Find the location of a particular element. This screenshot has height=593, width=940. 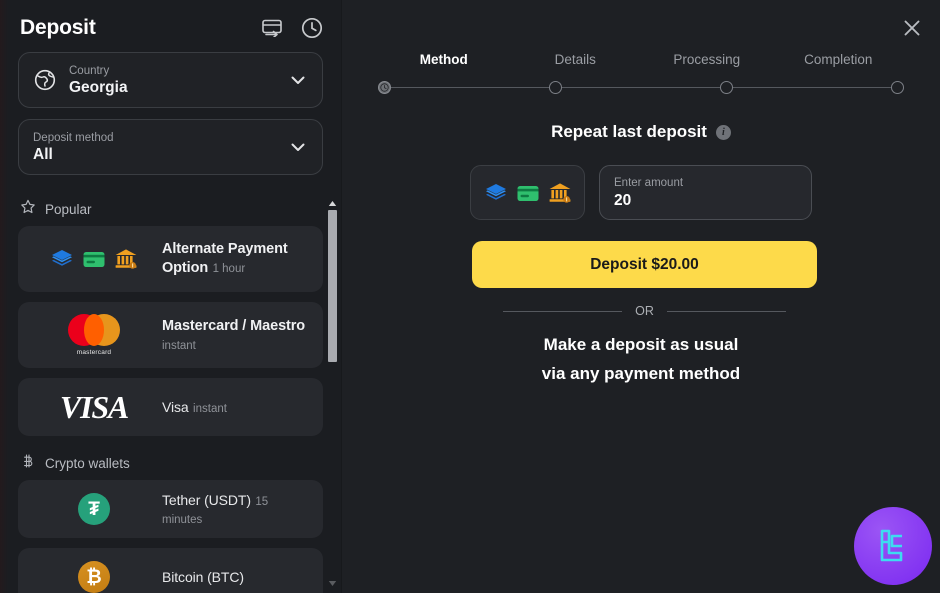

deposit-method-select-value: All is located at coordinates (43, 154).